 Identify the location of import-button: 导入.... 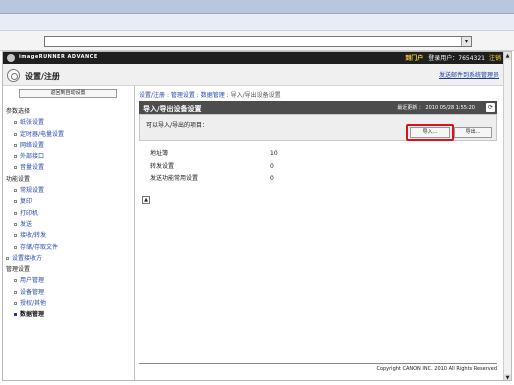
(430, 132).